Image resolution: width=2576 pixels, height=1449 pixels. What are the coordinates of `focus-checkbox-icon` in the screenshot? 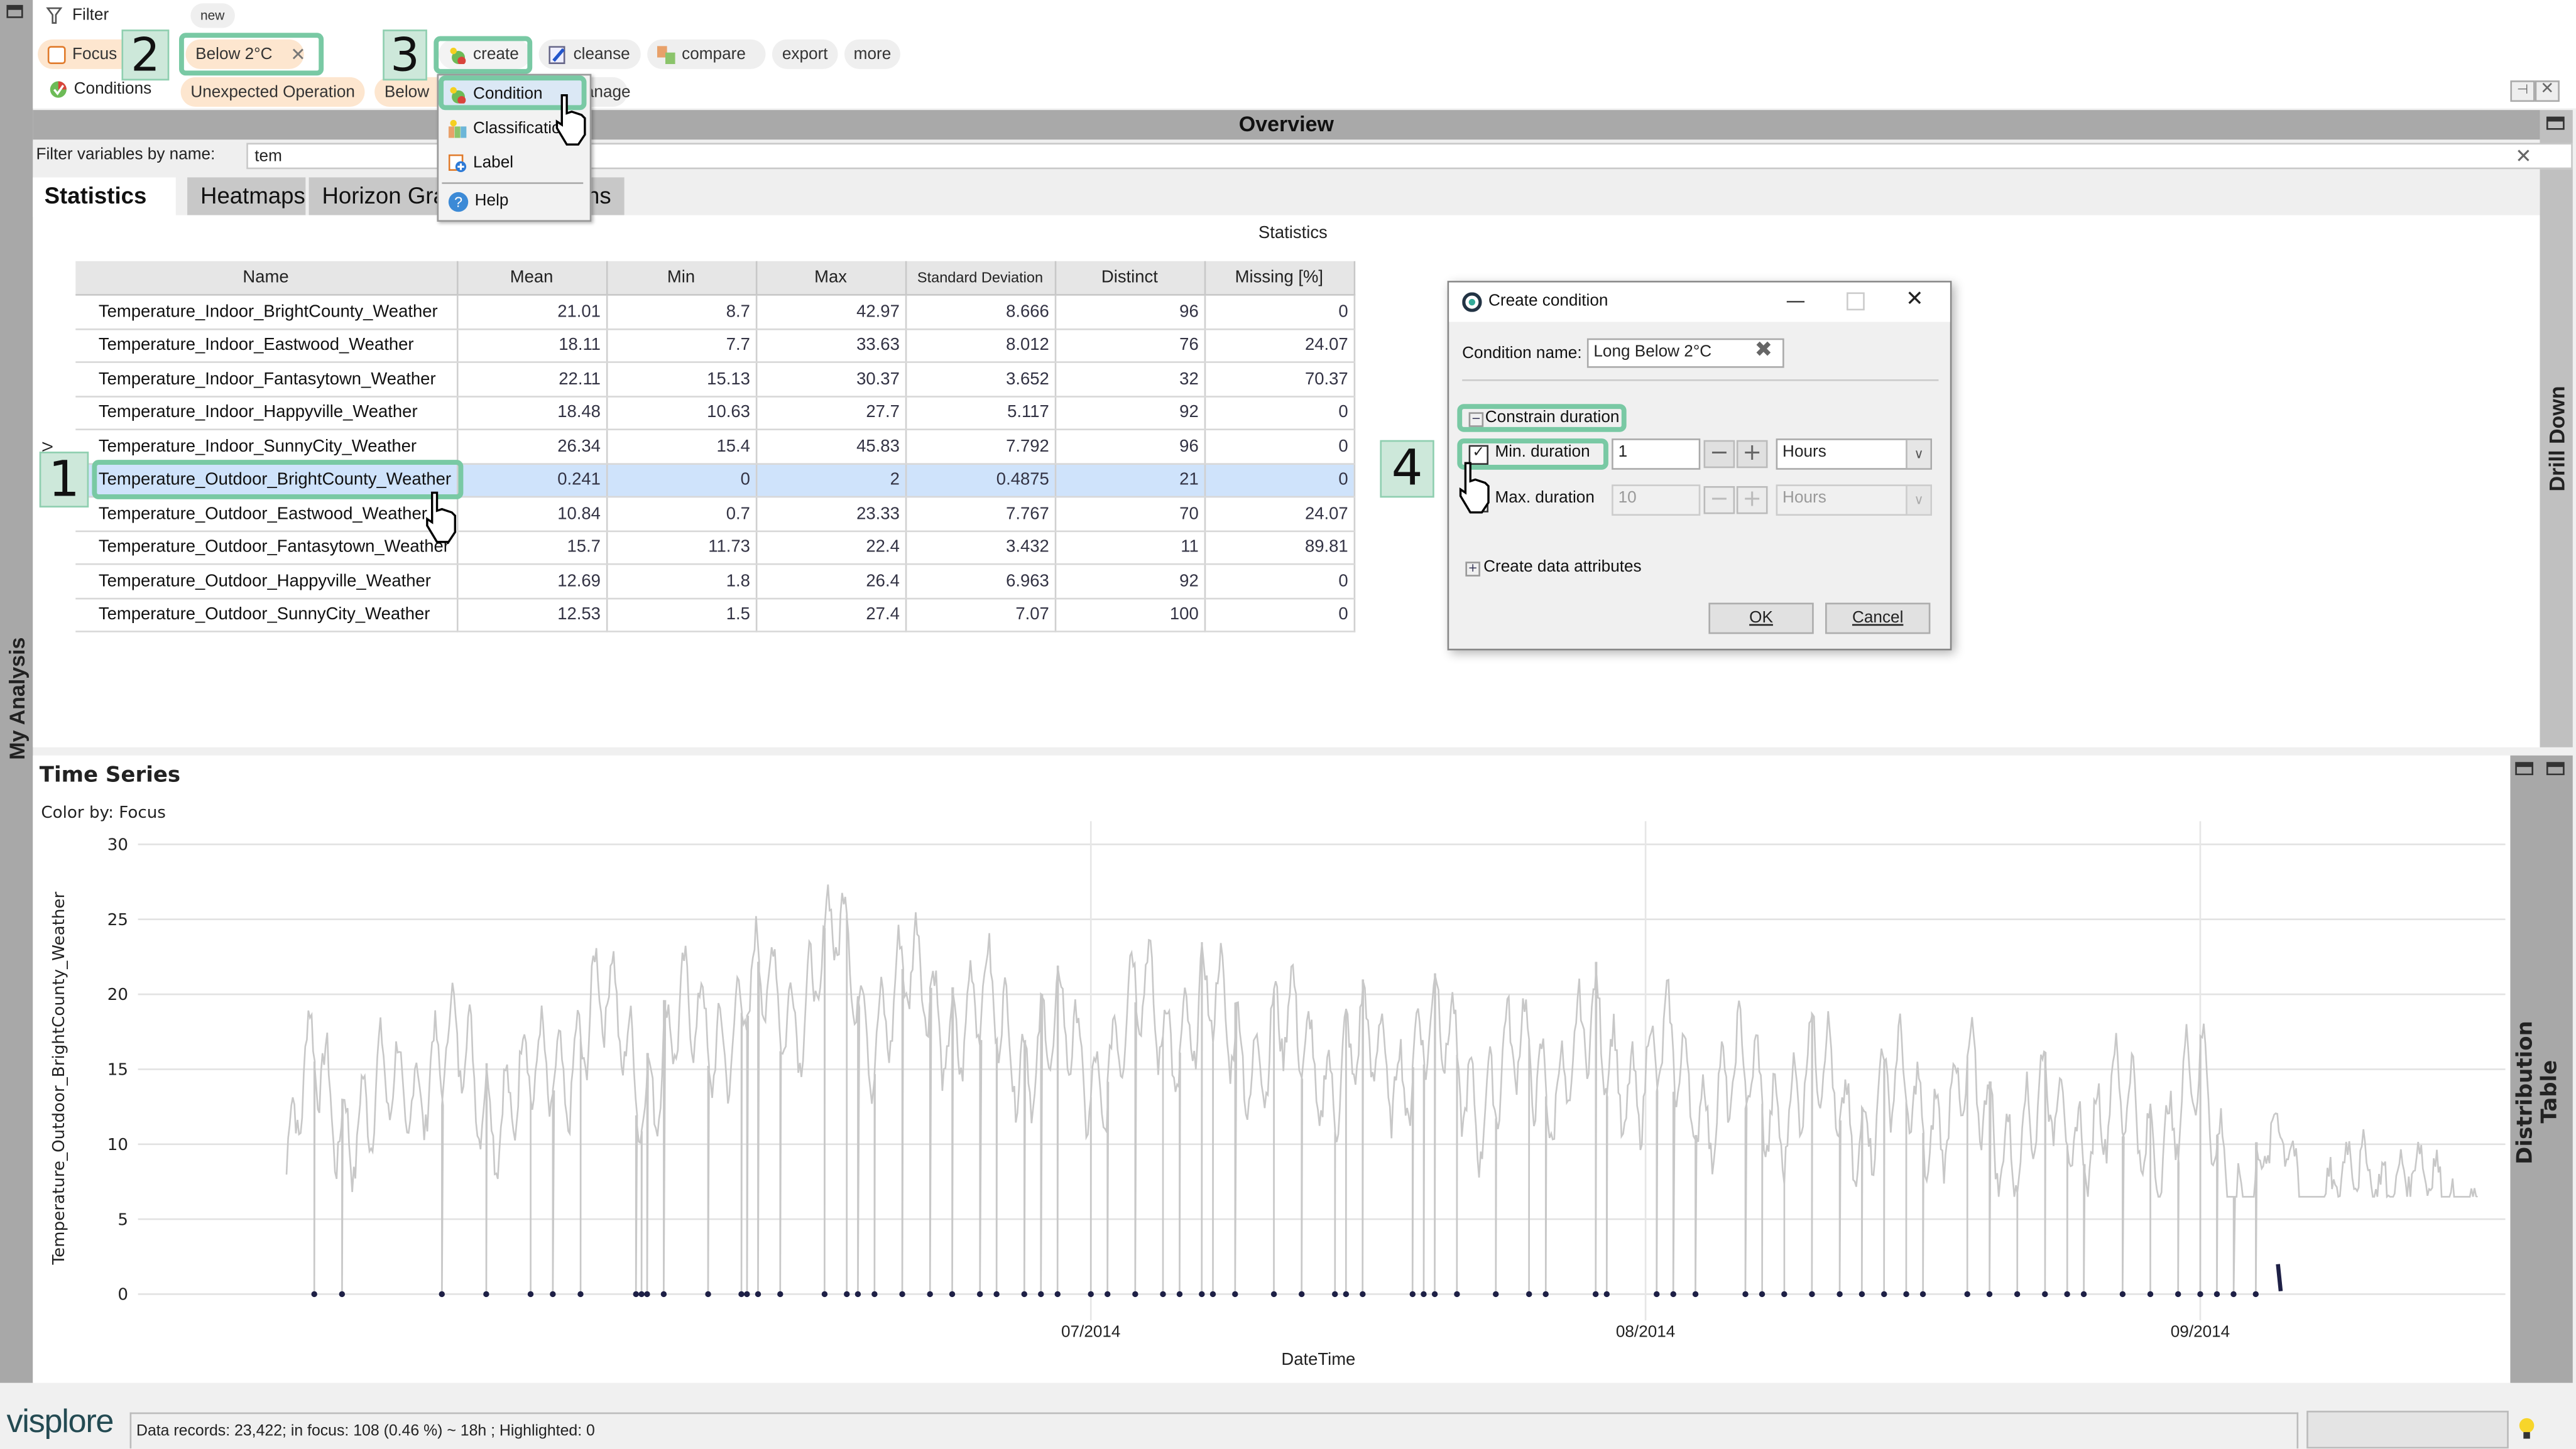 It's located at (56, 54).